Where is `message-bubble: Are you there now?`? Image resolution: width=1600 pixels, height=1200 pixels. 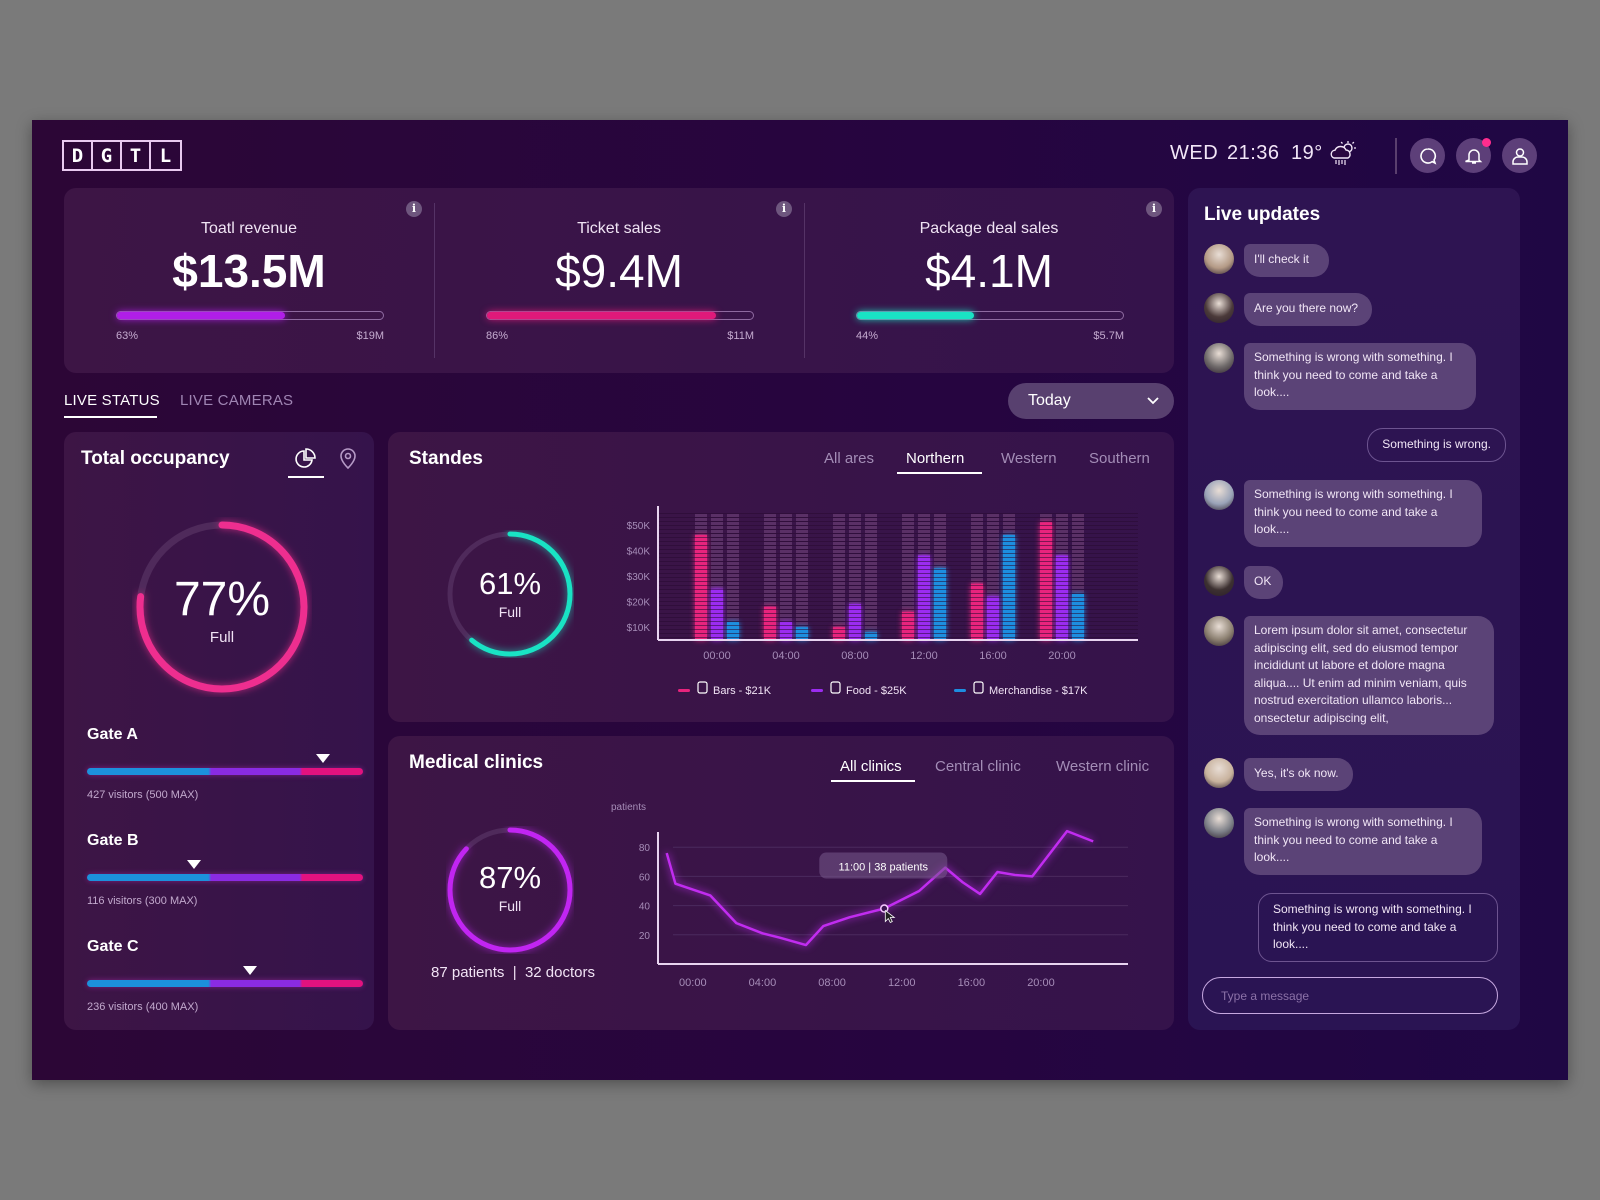 message-bubble: Are you there now? is located at coordinates (1308, 309).